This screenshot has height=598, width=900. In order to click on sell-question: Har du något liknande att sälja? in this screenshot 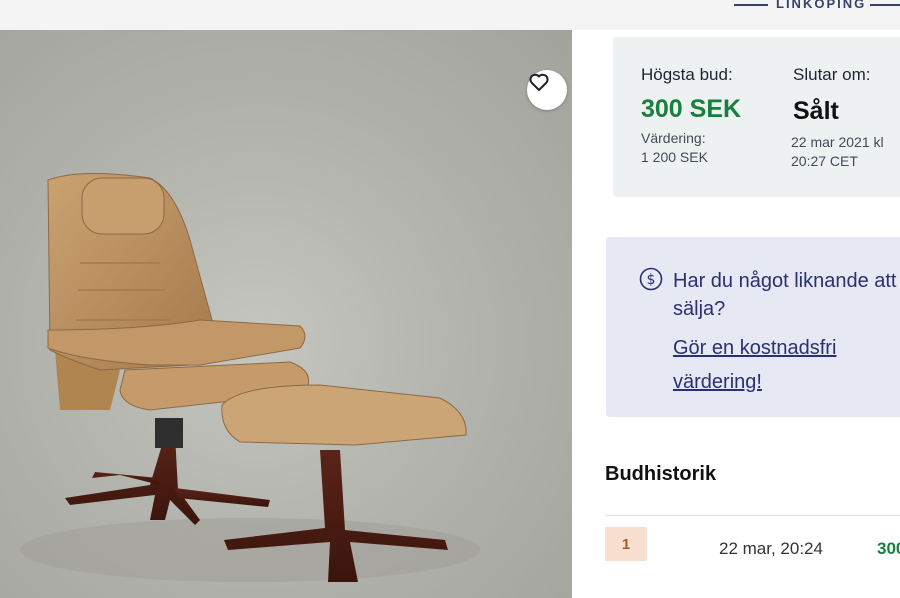, I will do `click(785, 295)`.